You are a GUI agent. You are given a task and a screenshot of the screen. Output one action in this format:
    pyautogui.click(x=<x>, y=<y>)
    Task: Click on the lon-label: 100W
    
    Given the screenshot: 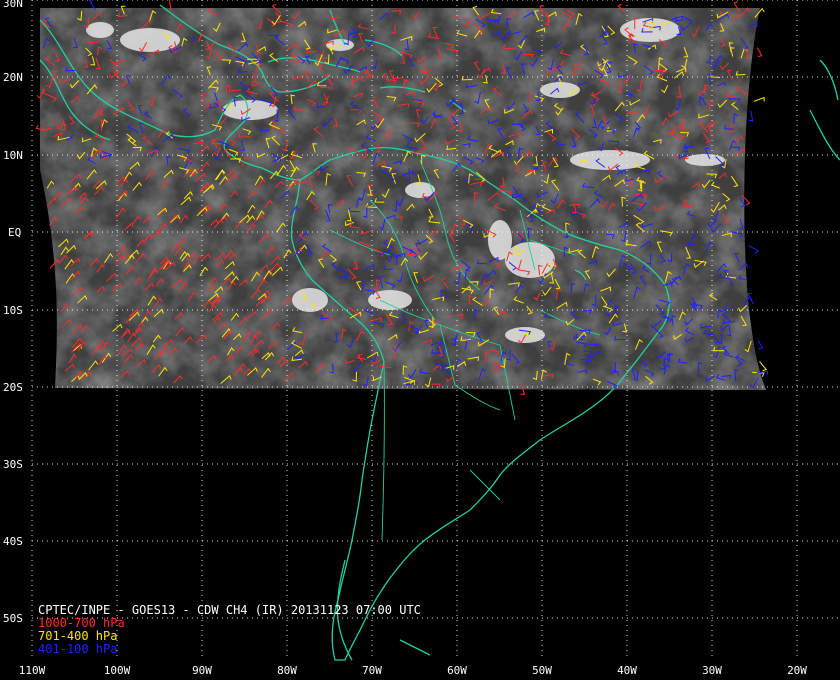 What is the action you would take?
    pyautogui.click(x=117, y=670)
    